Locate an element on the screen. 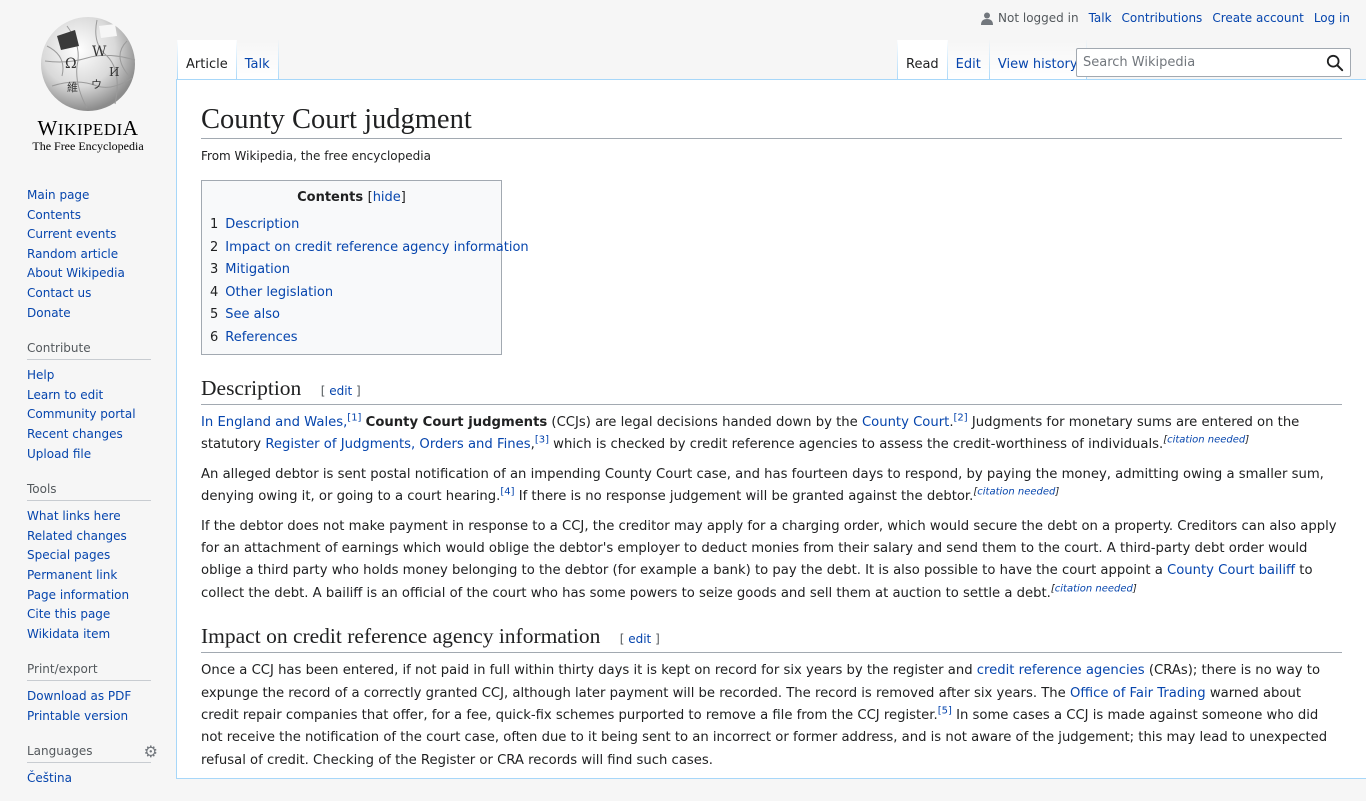 This screenshot has height=801, width=1366. toc-item: 4 Other legislation is located at coordinates (352, 293).